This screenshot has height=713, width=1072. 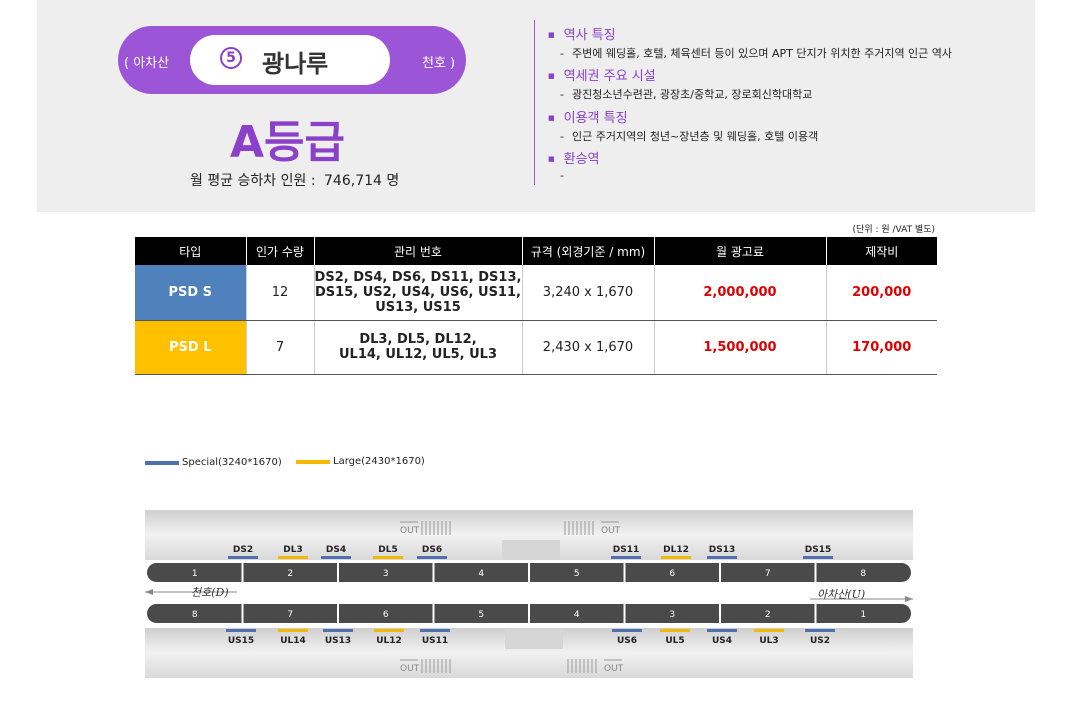 What do you see at coordinates (418, 251) in the screenshot?
I see `col-header-codes: 관리 번호` at bounding box center [418, 251].